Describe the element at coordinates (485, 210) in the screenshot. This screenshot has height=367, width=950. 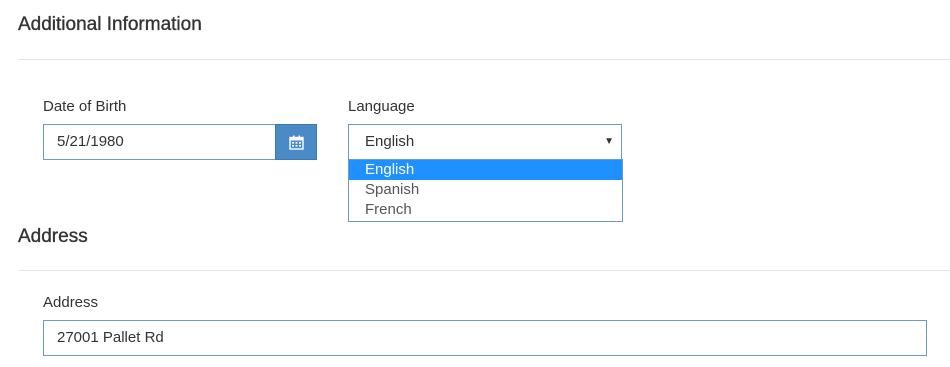
I see `language-option-french: French` at that location.